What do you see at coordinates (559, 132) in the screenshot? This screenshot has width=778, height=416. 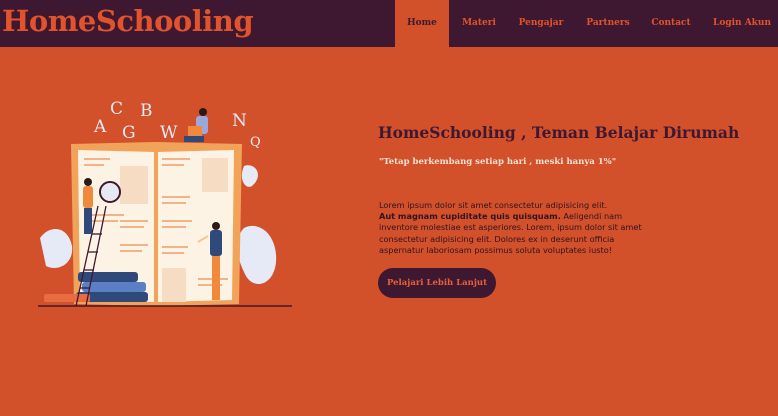 I see `hero-title: HomeSchooling , Teman Belajar Dirumah` at bounding box center [559, 132].